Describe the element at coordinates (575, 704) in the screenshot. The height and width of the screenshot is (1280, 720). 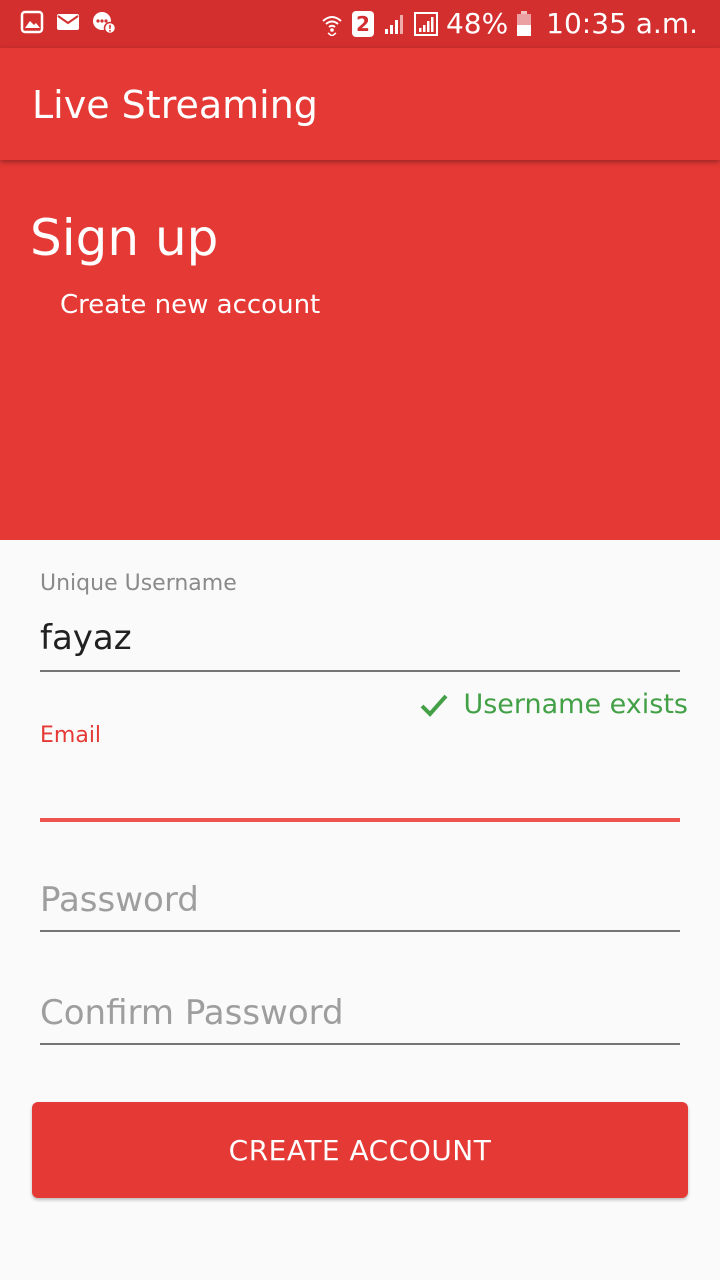
I see `username-status-text: Username exists` at that location.